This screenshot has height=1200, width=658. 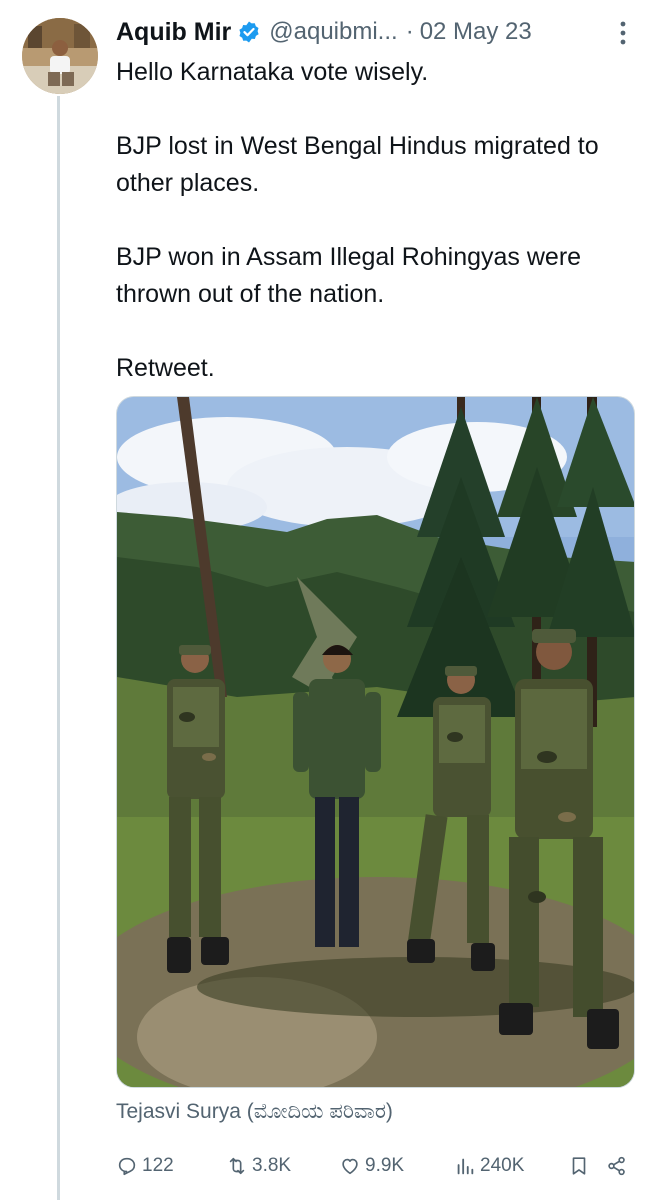 I want to click on bookmark-icon, so click(x=579, y=1166).